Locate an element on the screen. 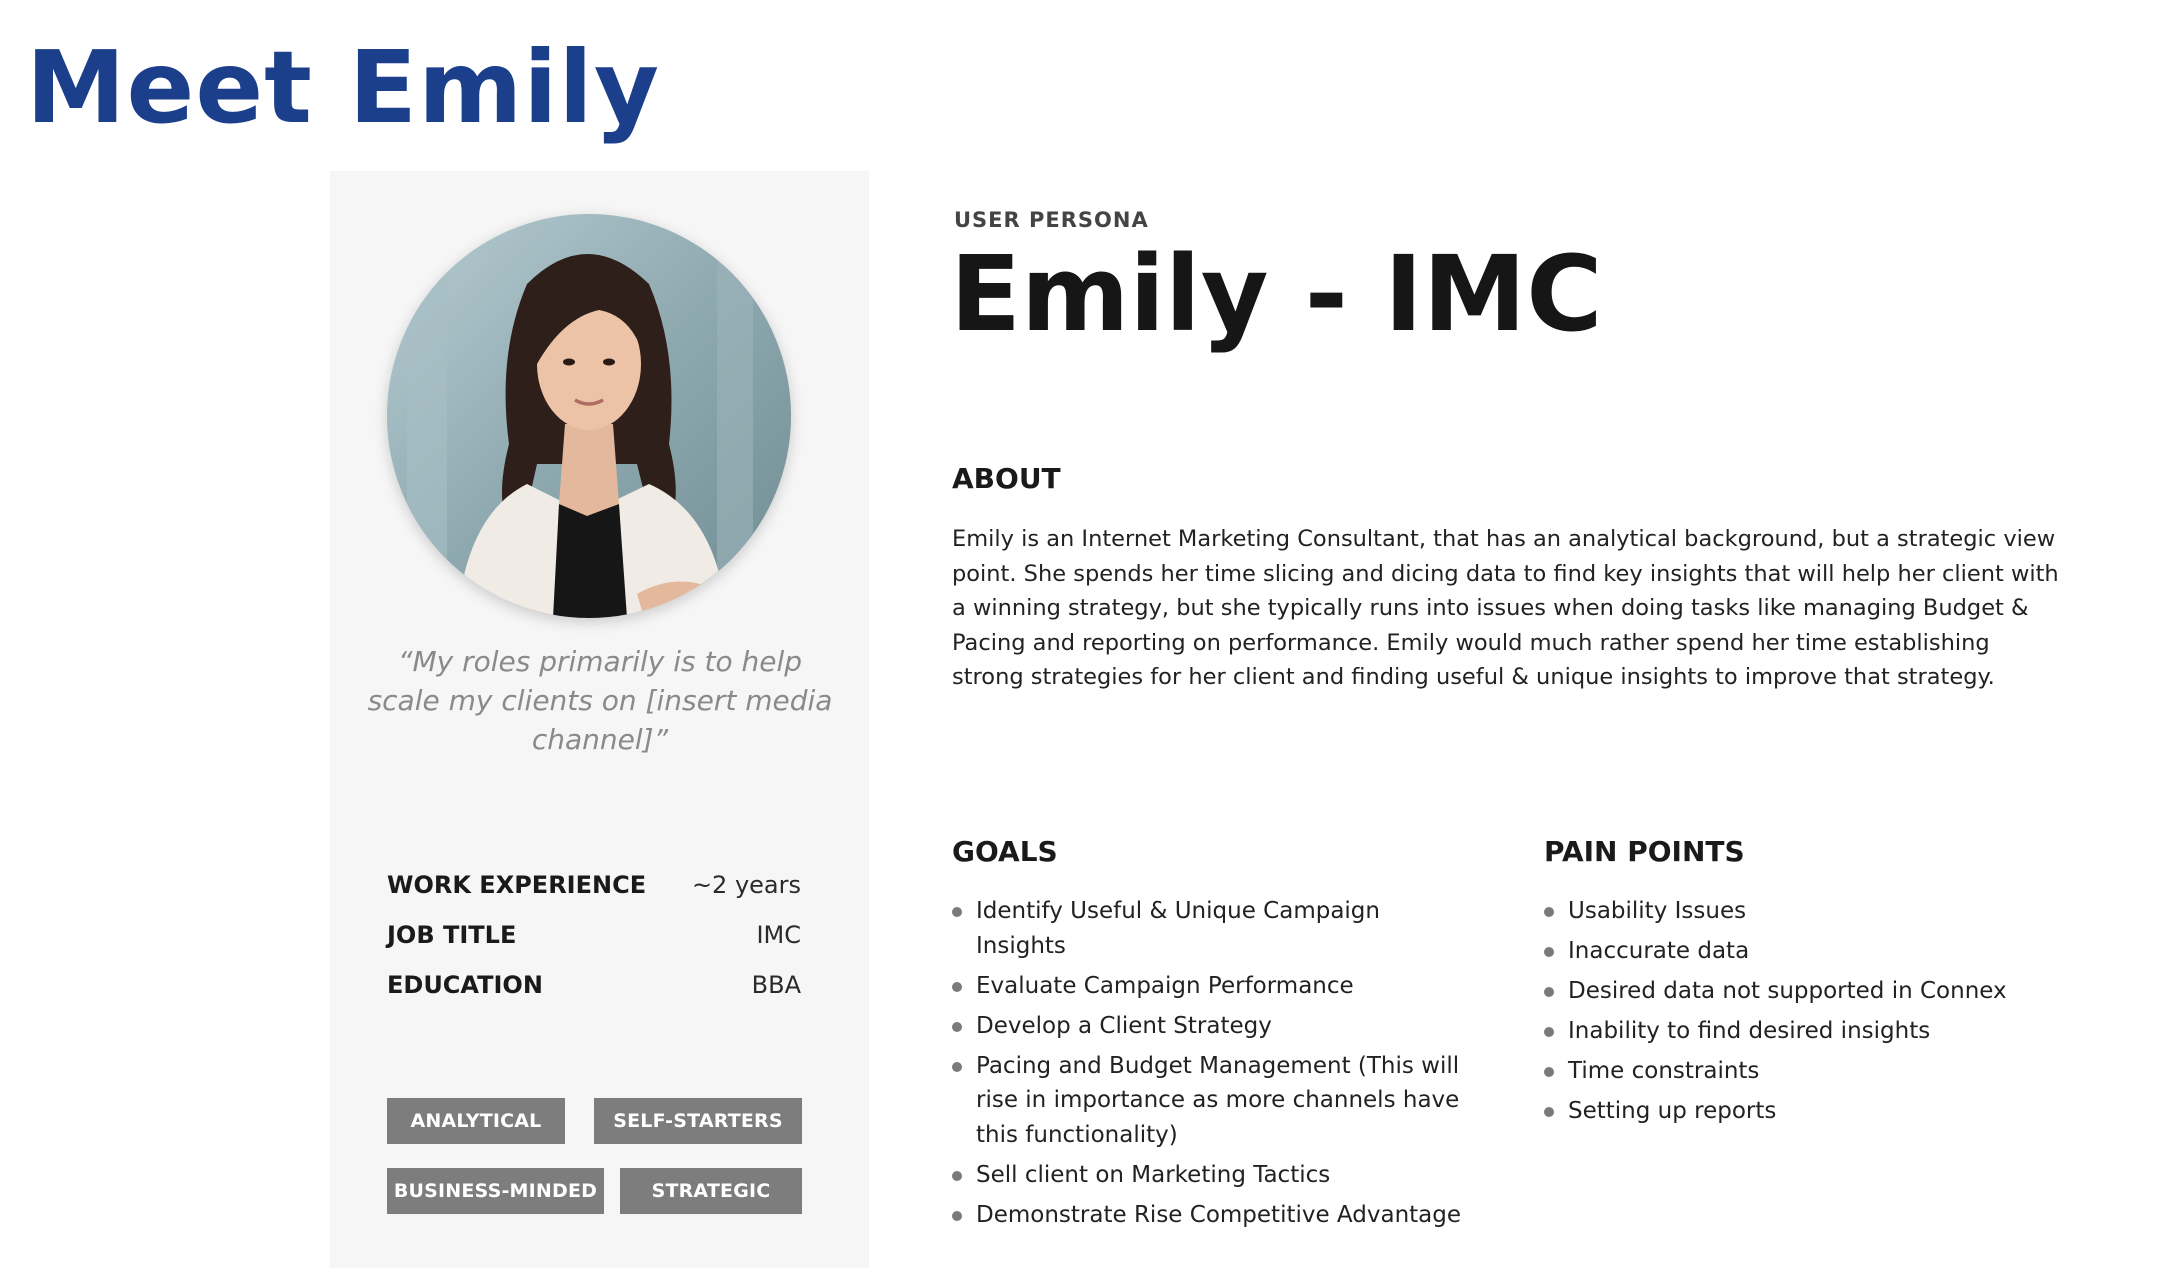 This screenshot has width=2178, height=1268. goal-item: Develop a Client Strategy is located at coordinates (1212, 1026).